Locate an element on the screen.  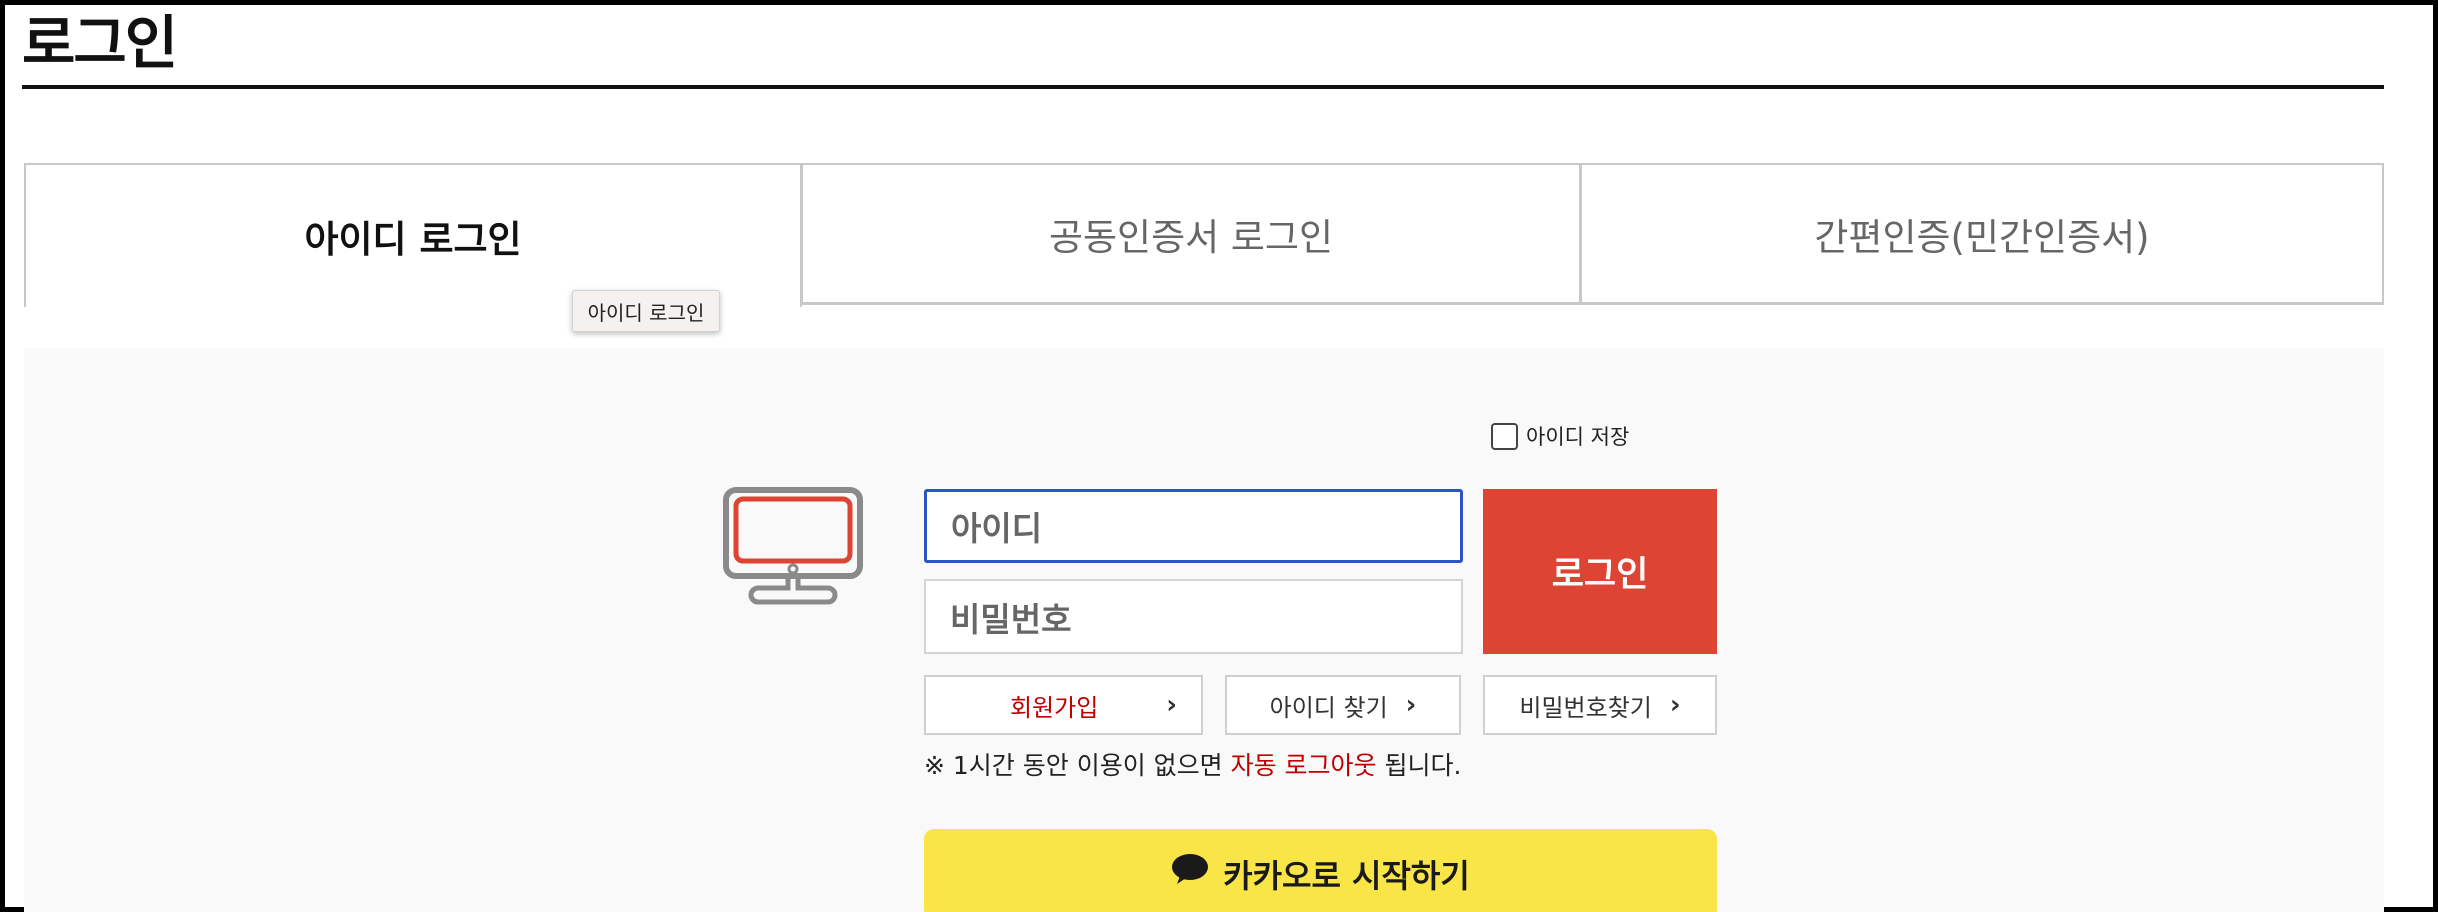
save-id-checkbox: 아이디 저장 is located at coordinates (1560, 436).